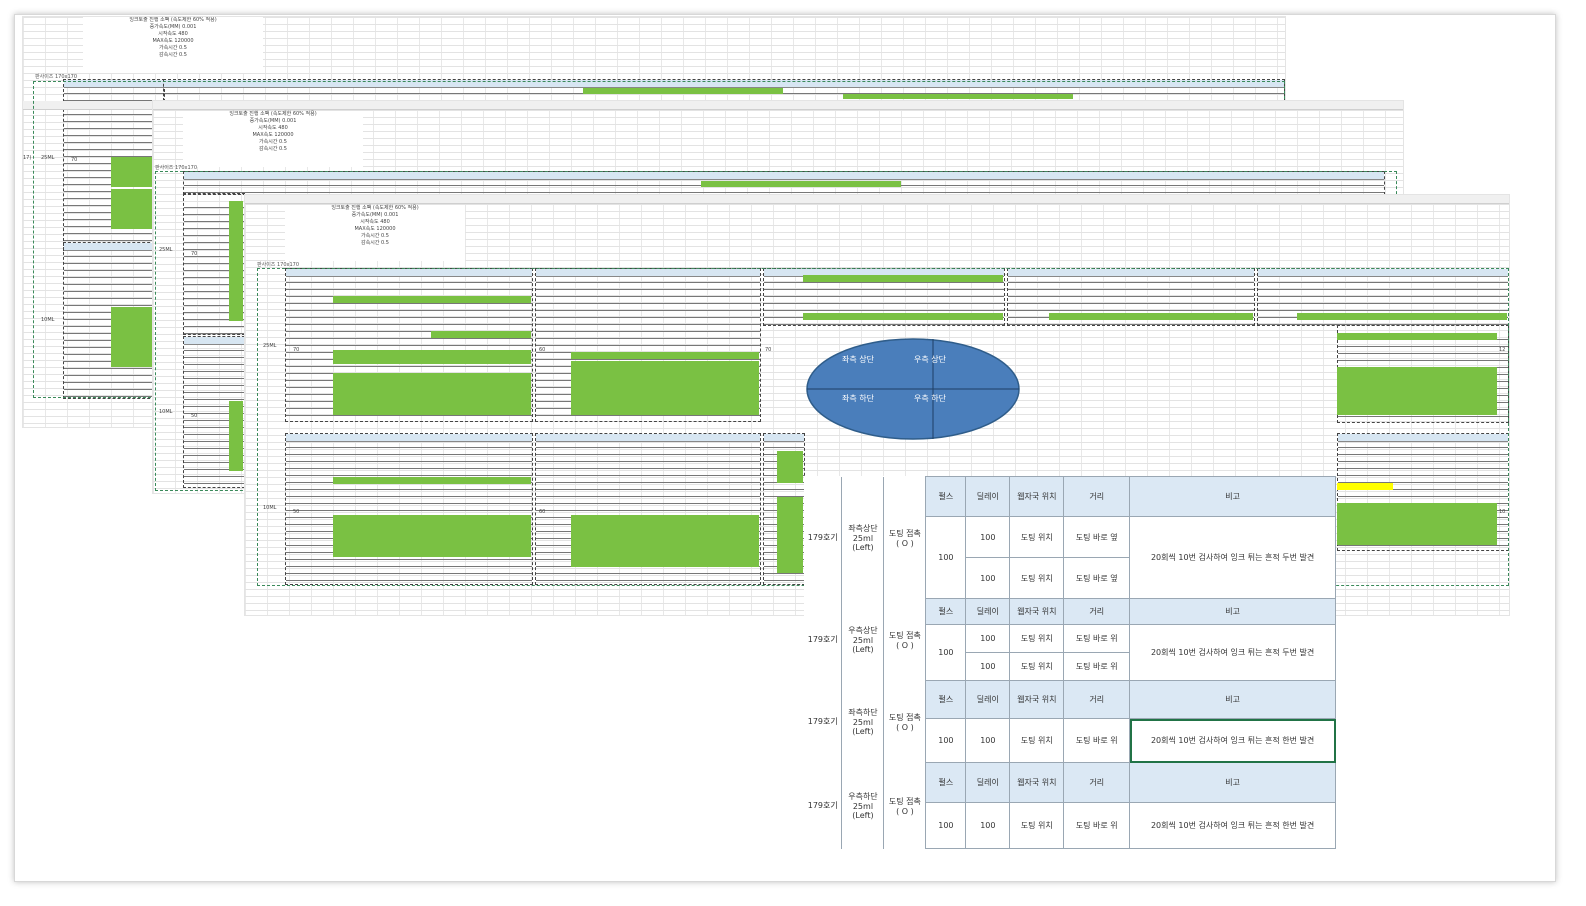  Describe the element at coordinates (858, 398) in the screenshot. I see `quadrant-bottom-left: 좌측 하단` at that location.